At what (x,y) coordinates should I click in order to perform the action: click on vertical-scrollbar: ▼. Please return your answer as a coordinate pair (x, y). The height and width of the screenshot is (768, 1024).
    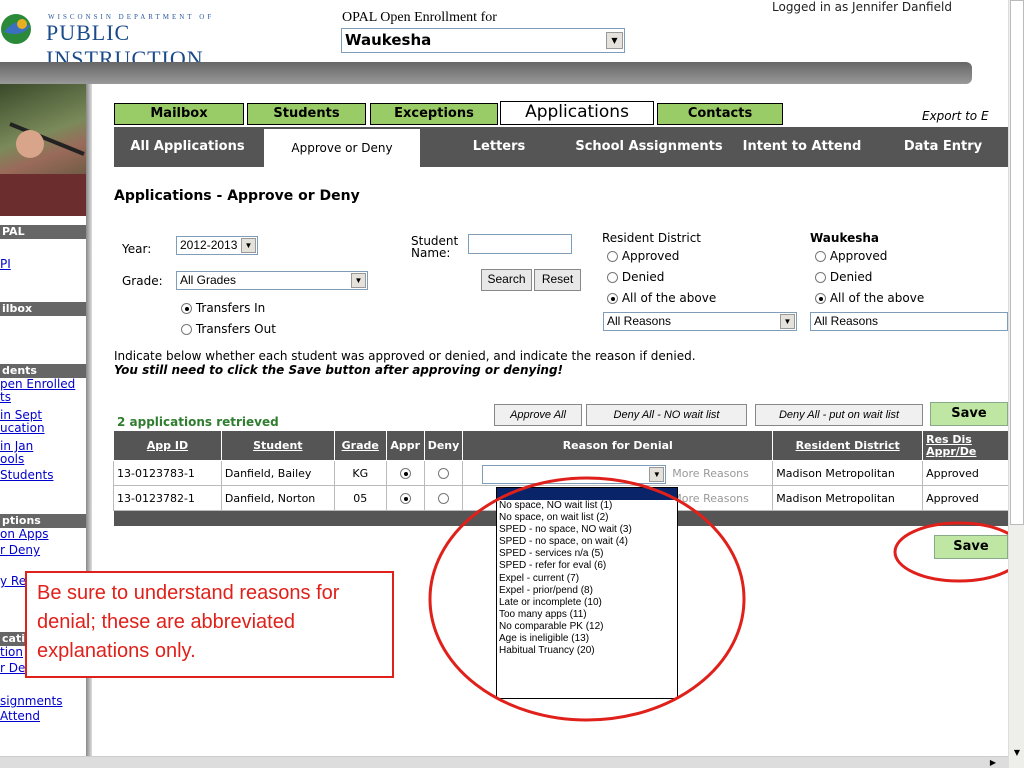
    Looking at the image, I should click on (1016, 384).